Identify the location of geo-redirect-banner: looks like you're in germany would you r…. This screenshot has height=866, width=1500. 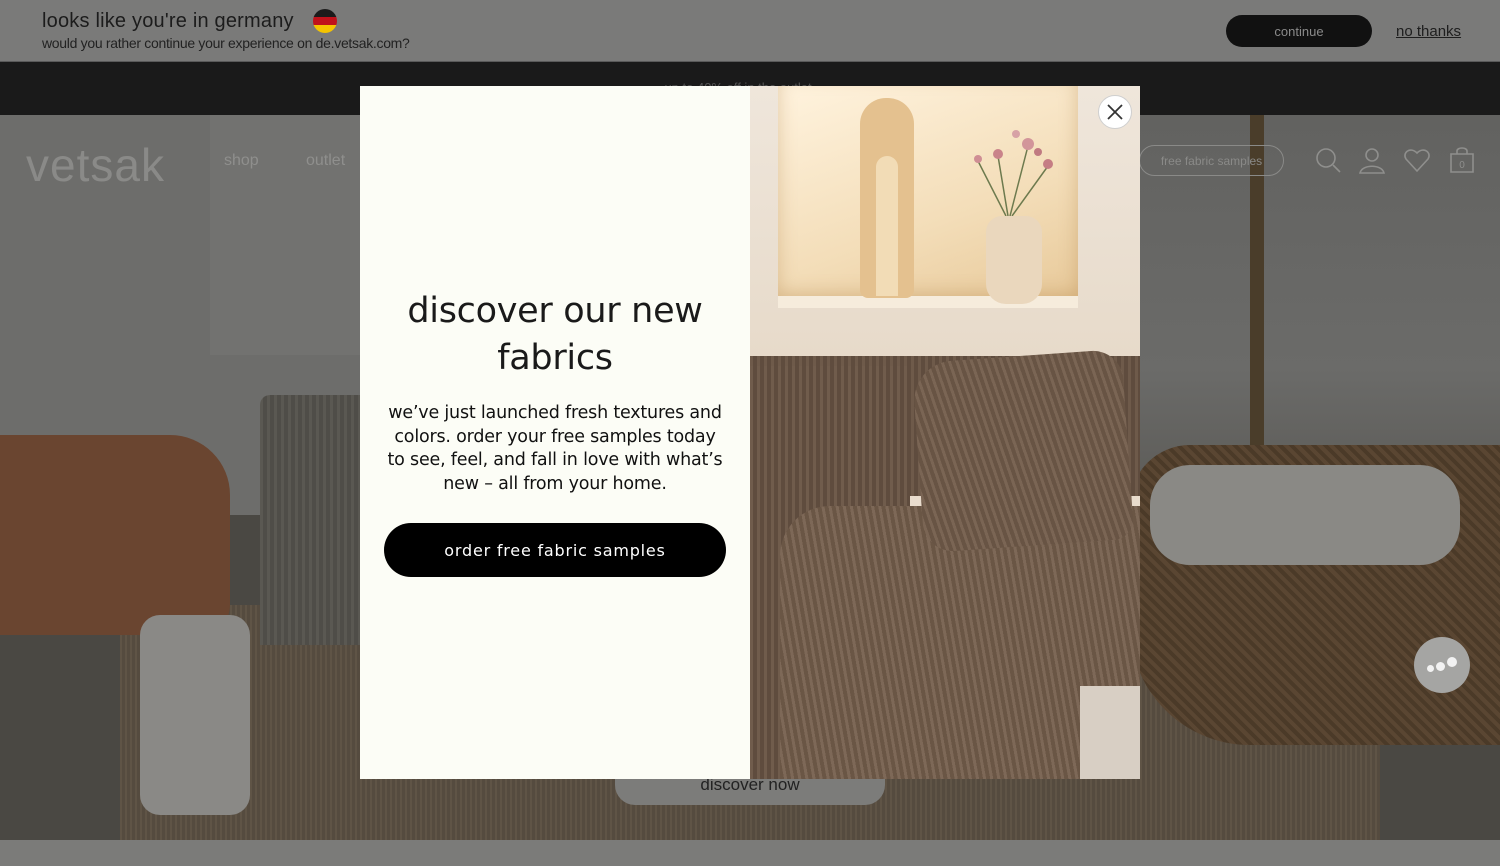
(750, 31).